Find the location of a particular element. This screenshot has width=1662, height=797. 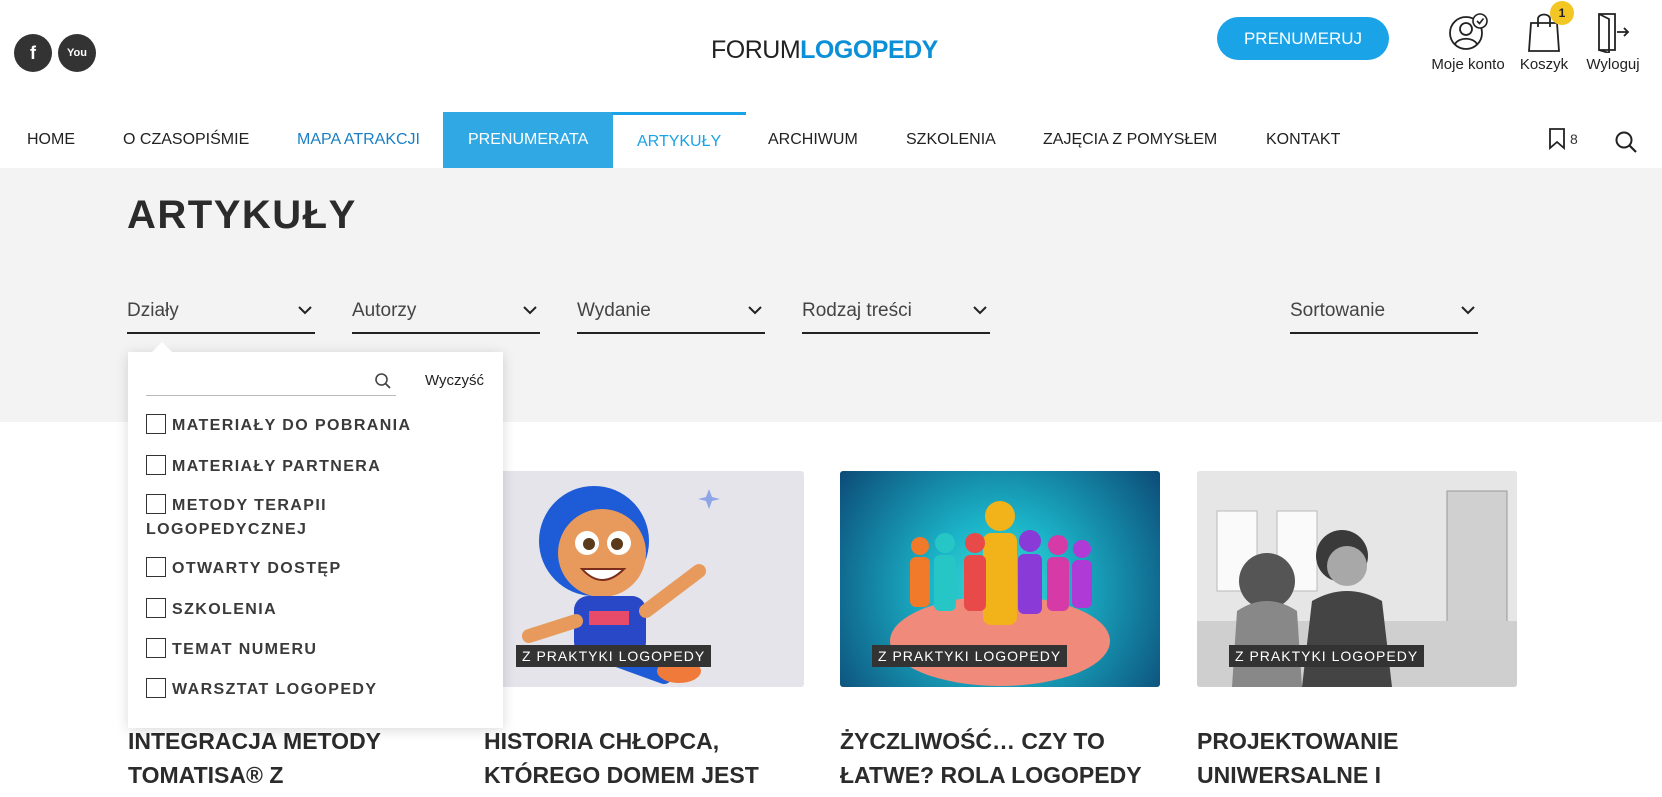

subscribe-button: PRENUMERUJ is located at coordinates (1303, 38).